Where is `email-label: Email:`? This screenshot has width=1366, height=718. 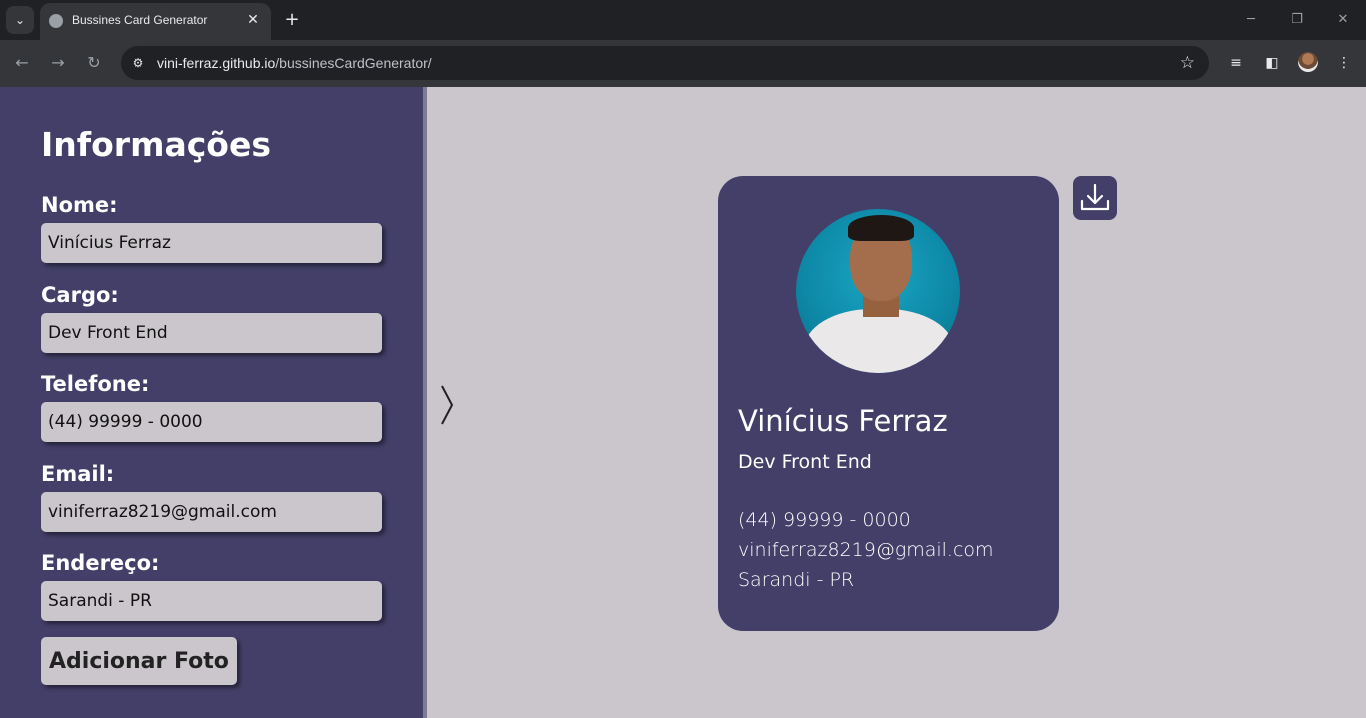 email-label: Email: is located at coordinates (78, 474).